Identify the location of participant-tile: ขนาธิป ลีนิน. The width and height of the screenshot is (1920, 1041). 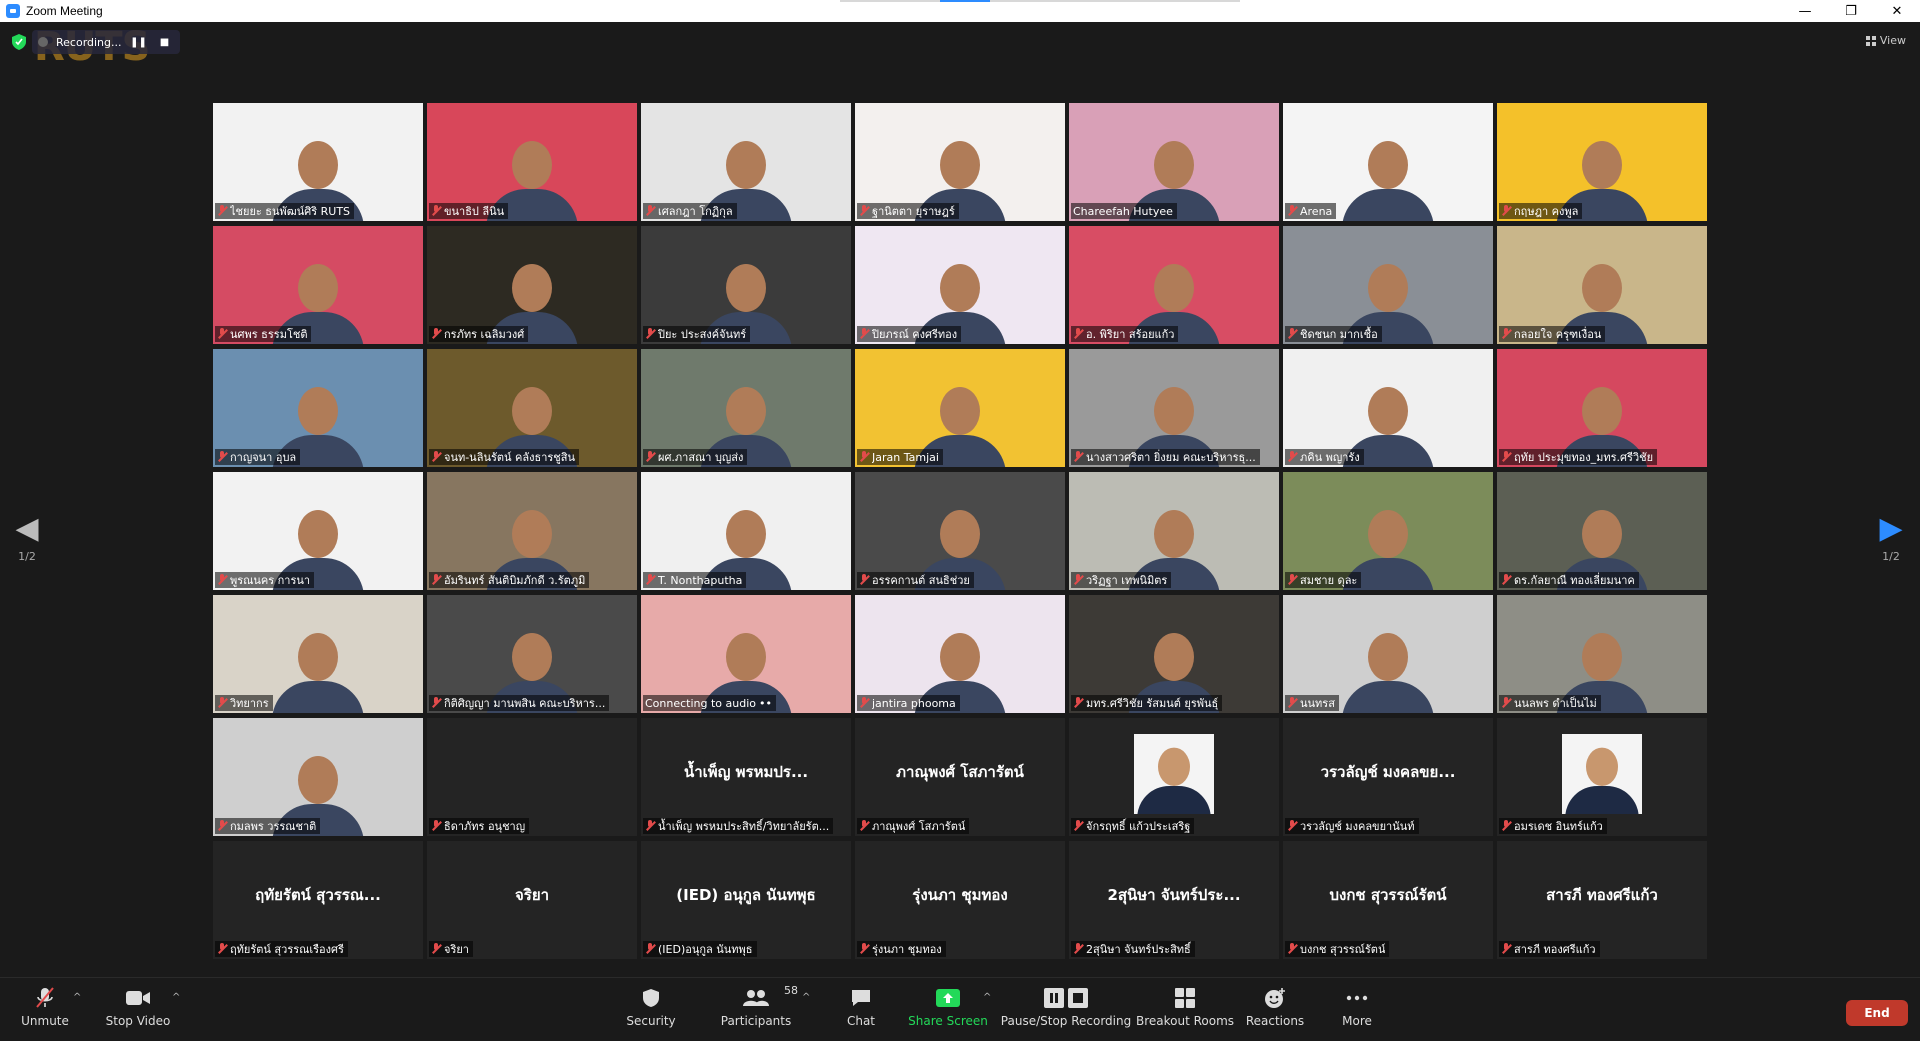
(532, 162).